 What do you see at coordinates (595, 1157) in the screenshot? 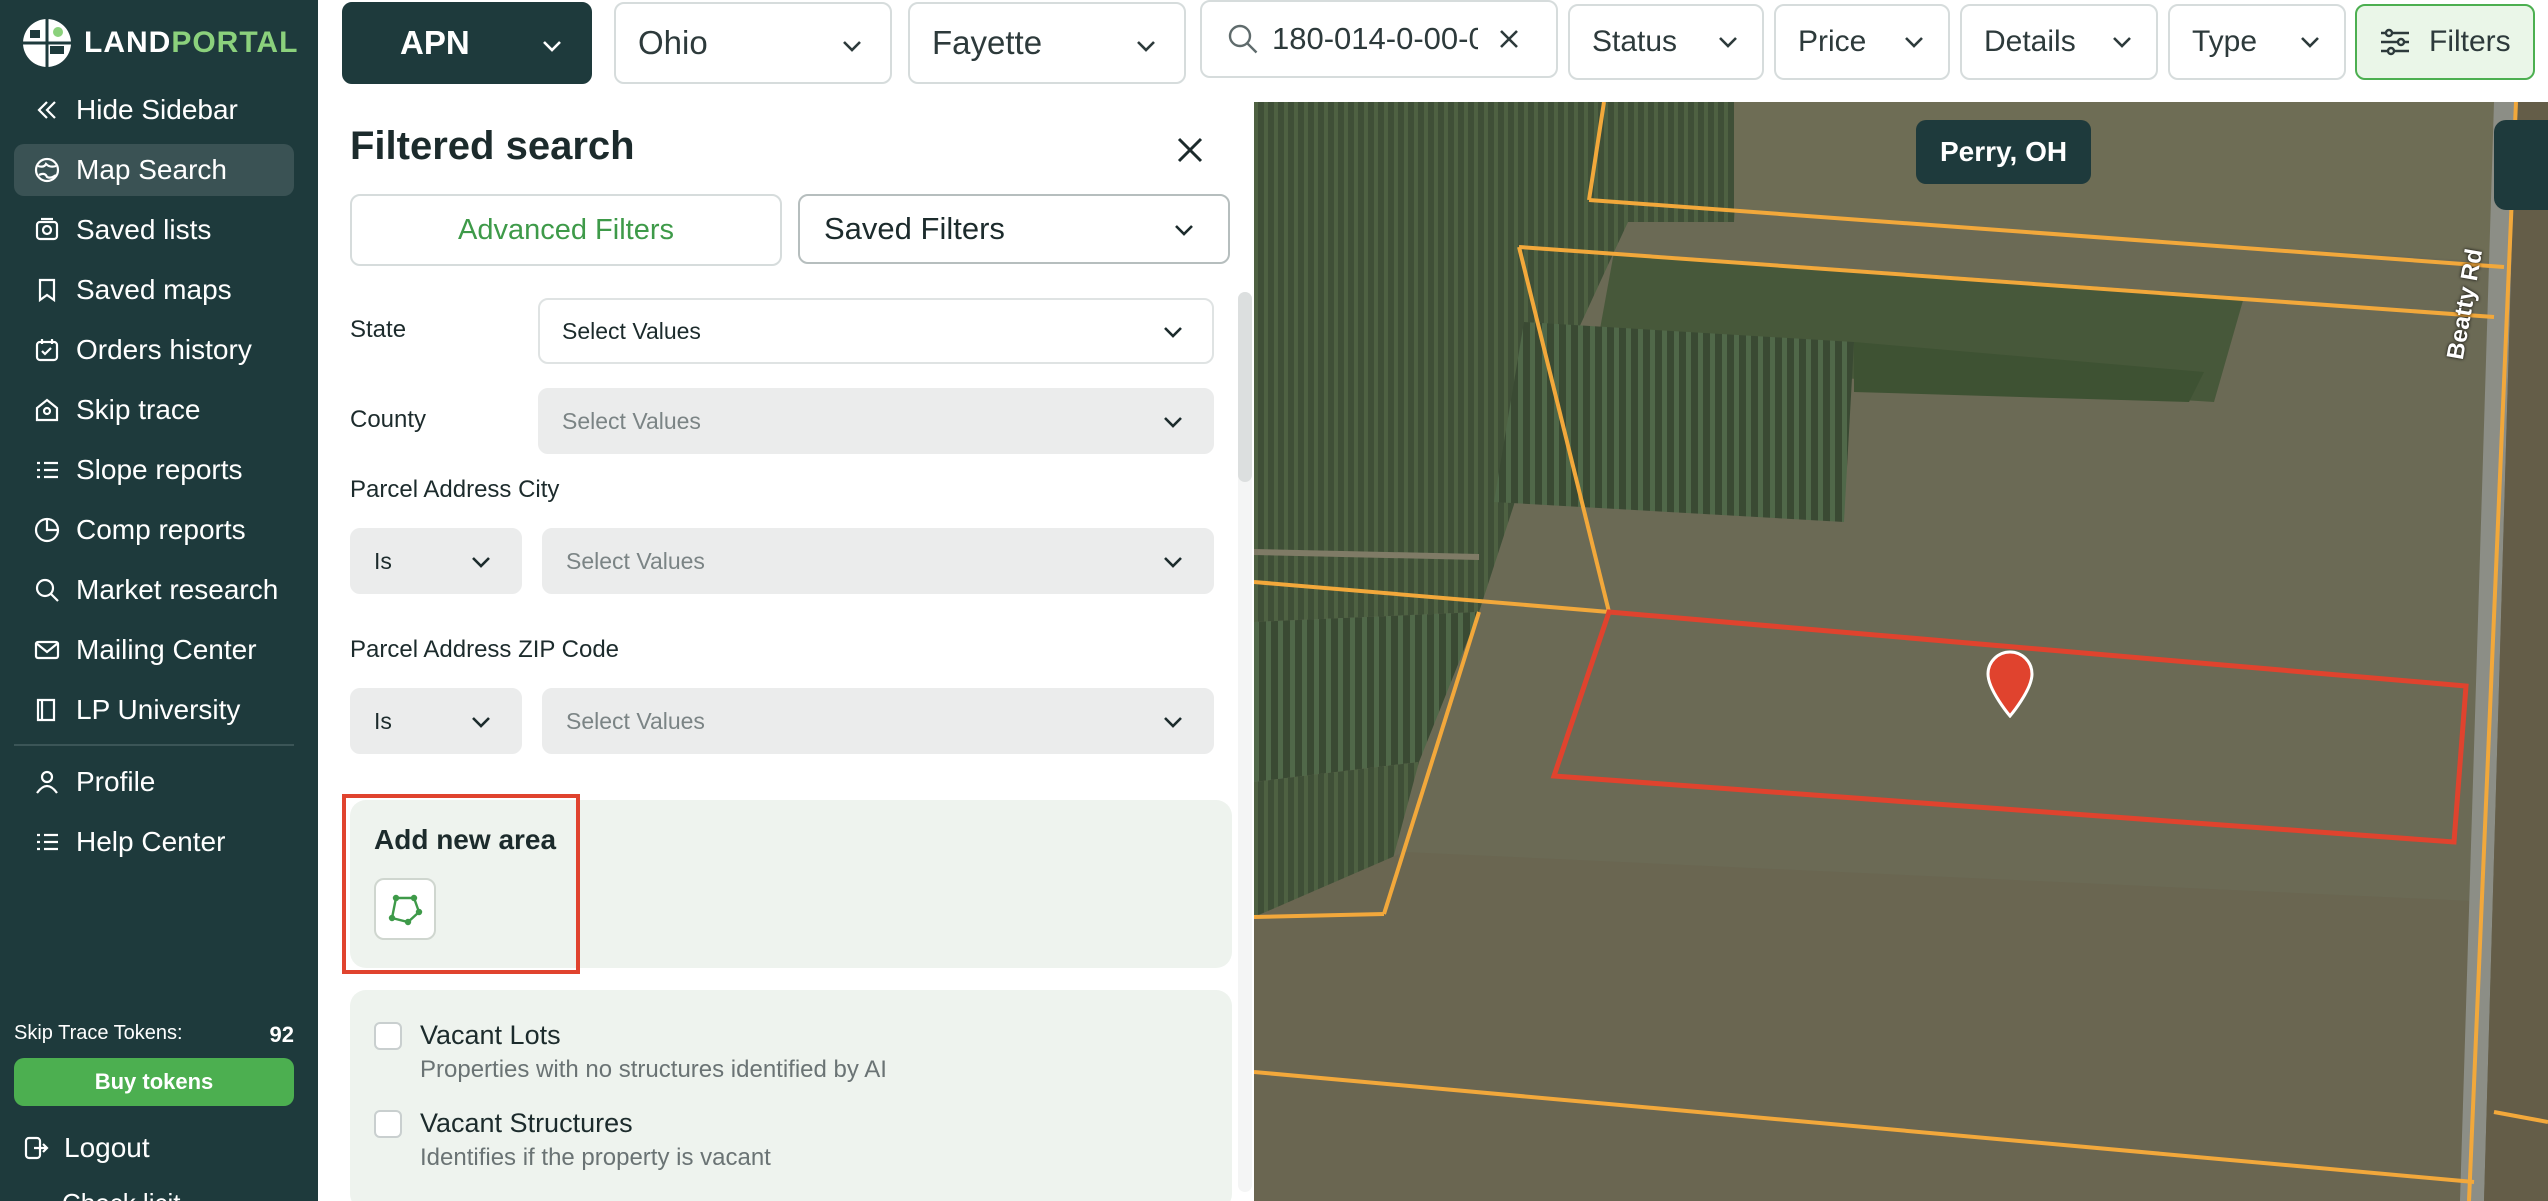
I see `vacant-structures-description: Identifies if the property is vacant` at bounding box center [595, 1157].